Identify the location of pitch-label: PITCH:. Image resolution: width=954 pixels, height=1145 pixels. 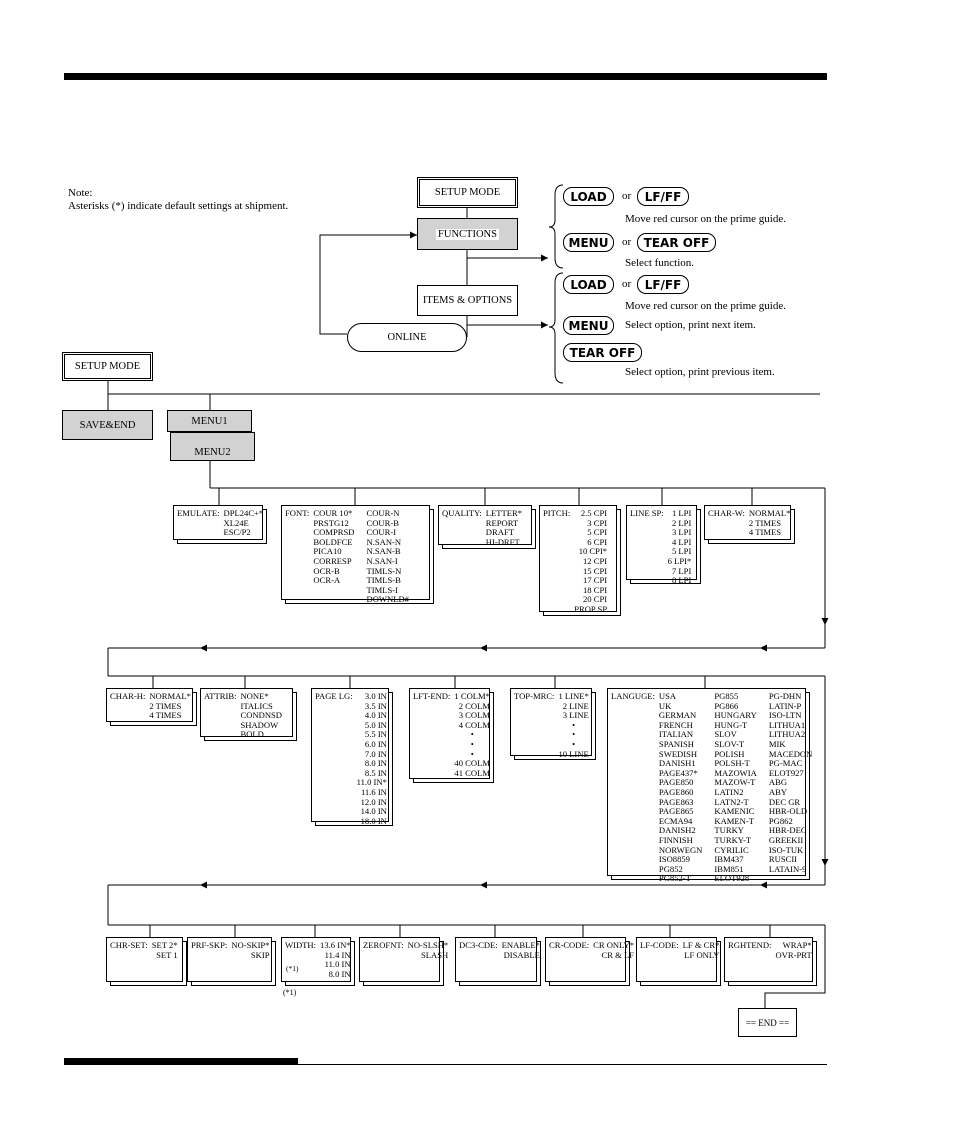
(557, 513).